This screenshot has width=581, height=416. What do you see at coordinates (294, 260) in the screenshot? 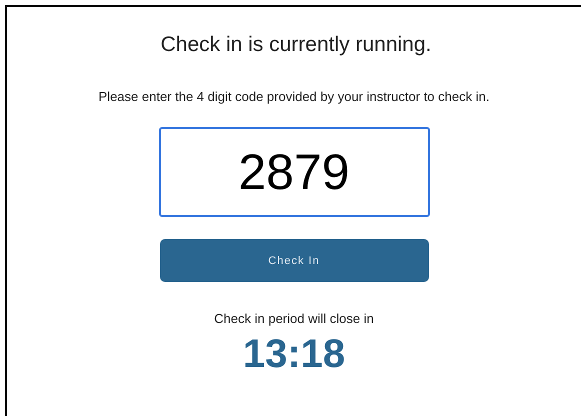
I see `check-in-button: Check In` at bounding box center [294, 260].